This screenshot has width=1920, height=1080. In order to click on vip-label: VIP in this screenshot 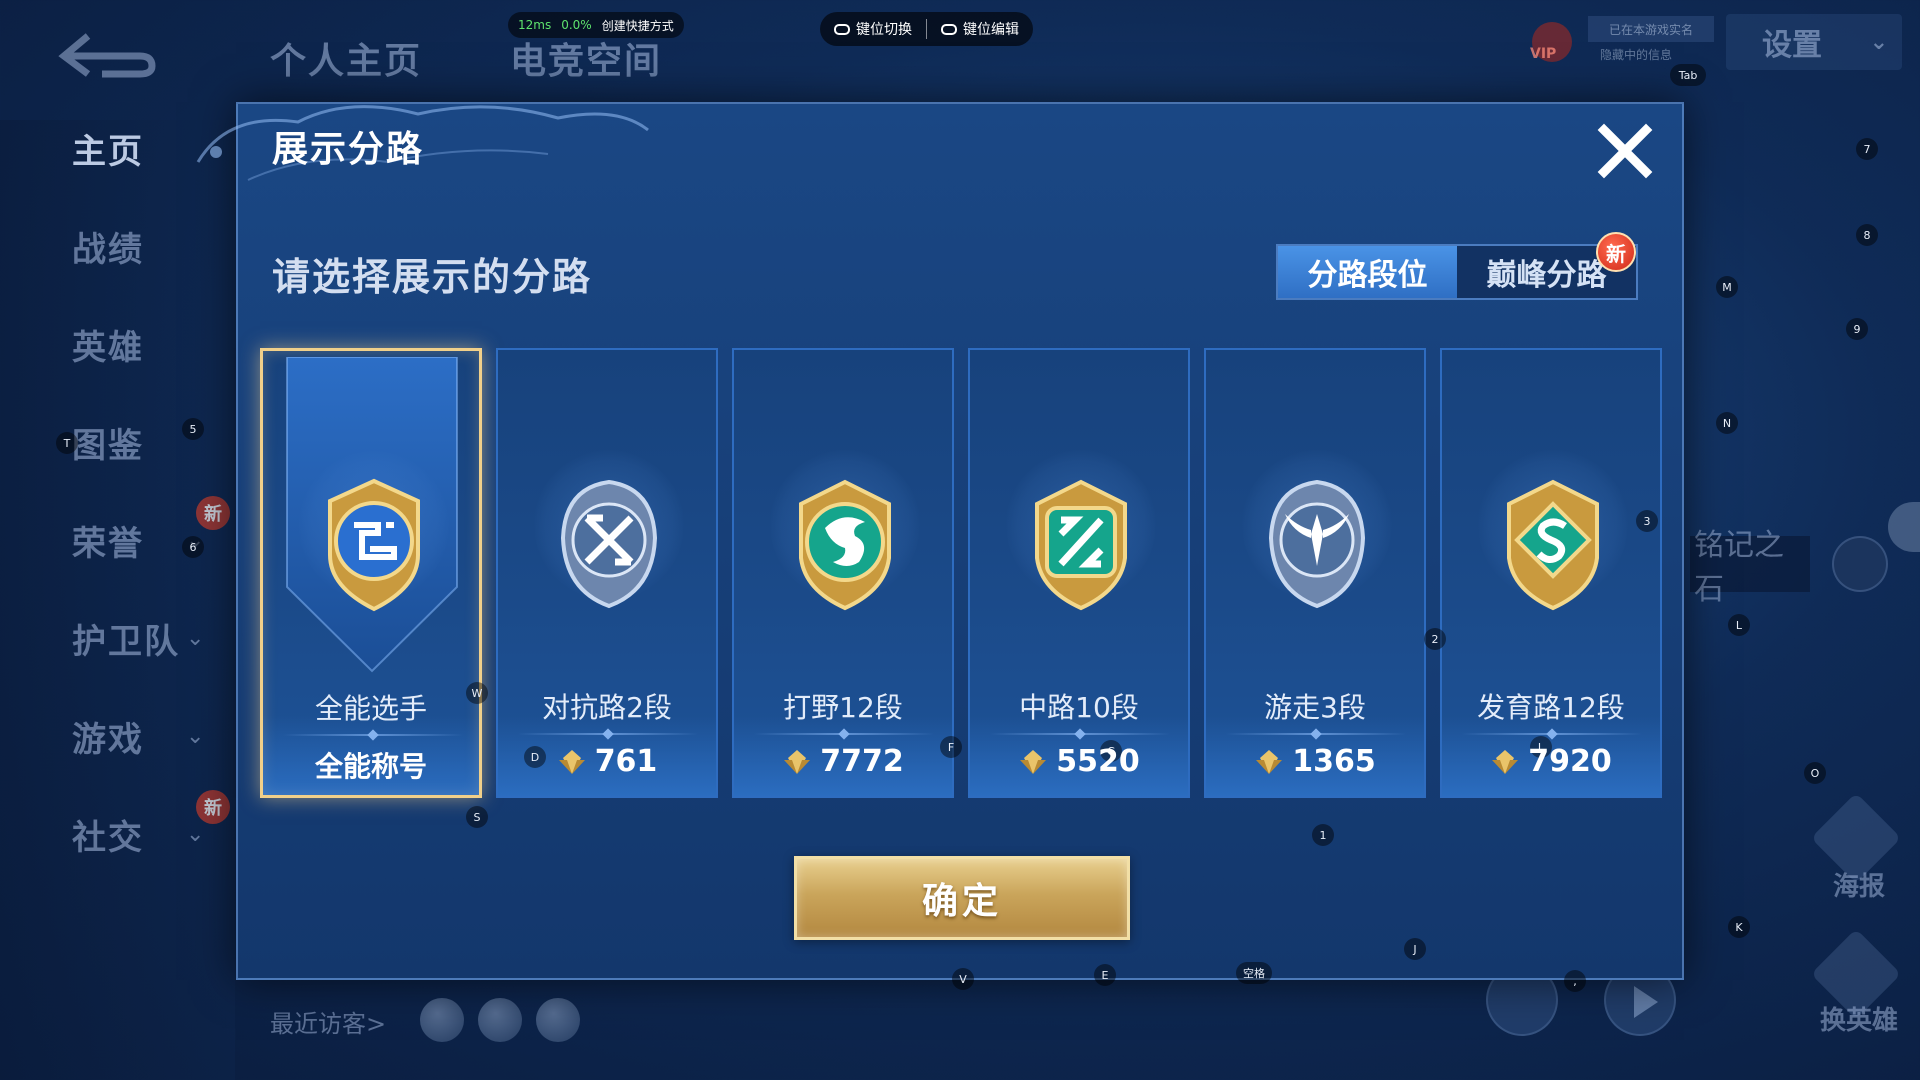, I will do `click(1543, 54)`.